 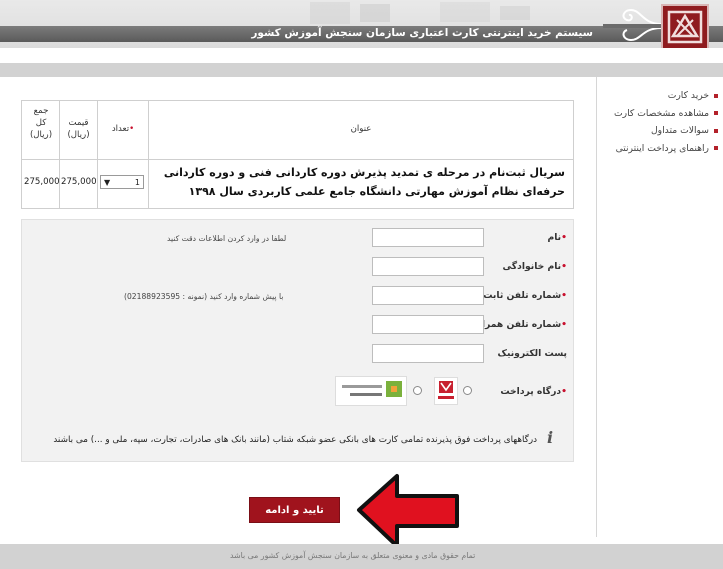 I want to click on mobile-input, so click(x=428, y=324).